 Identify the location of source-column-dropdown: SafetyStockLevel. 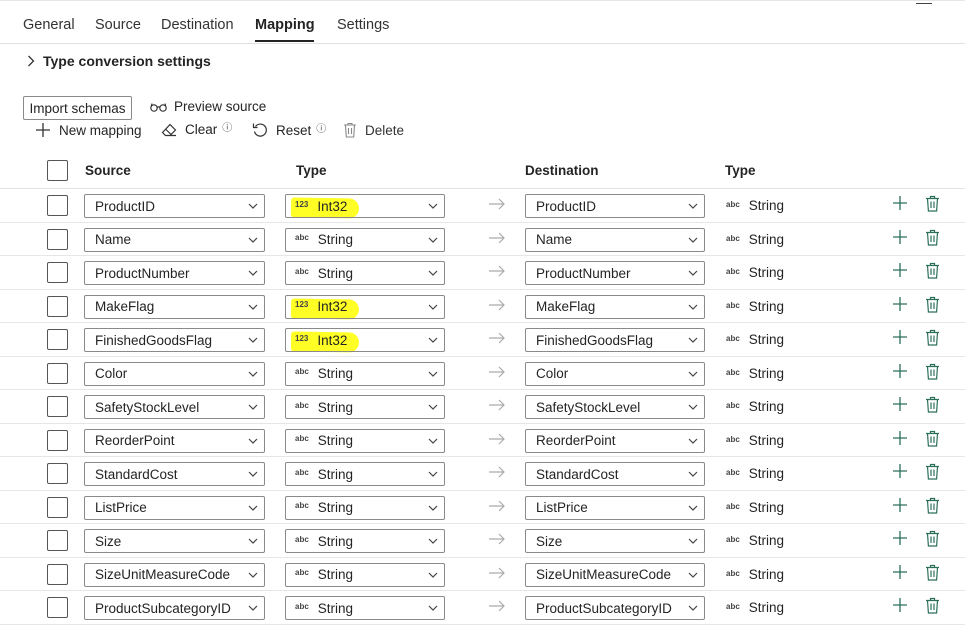
(174, 407).